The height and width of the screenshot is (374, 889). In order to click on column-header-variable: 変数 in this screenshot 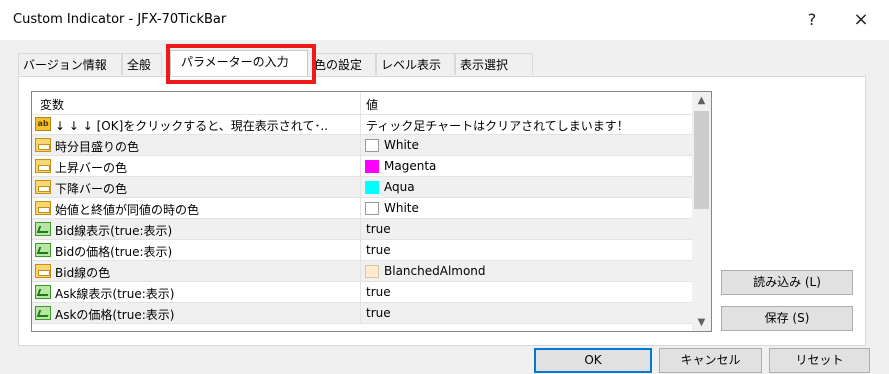, I will do `click(52, 104)`.